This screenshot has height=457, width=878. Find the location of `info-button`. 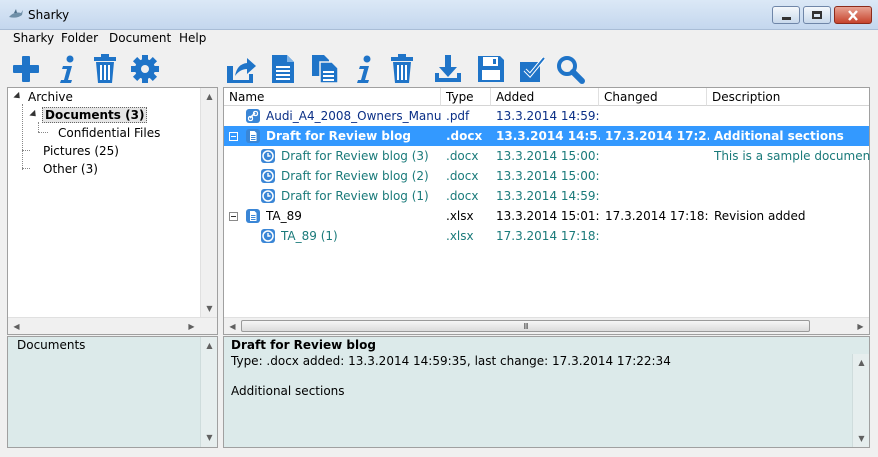

info-button is located at coordinates (67, 69).